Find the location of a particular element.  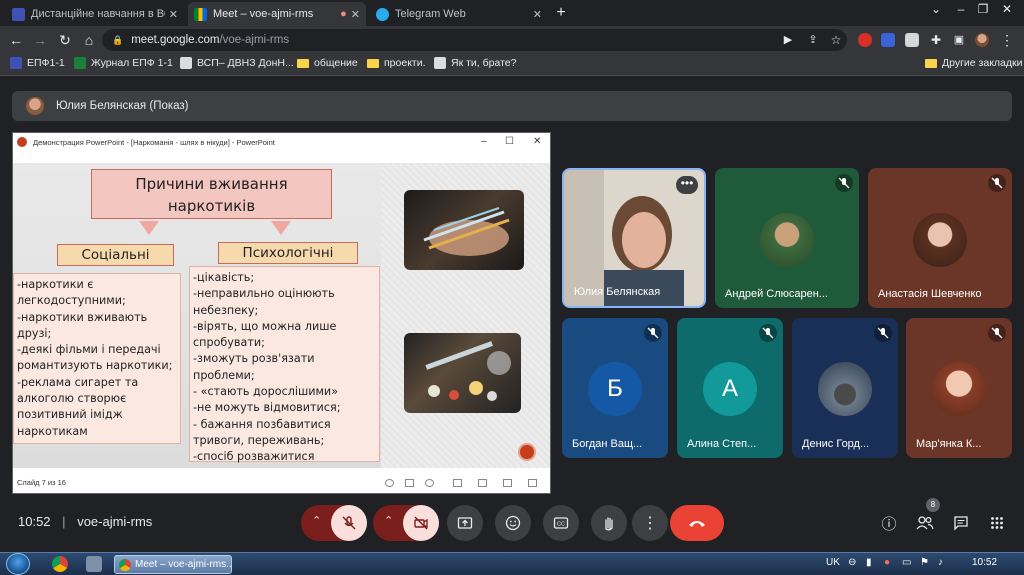

language-indicator: UK is located at coordinates (833, 562).